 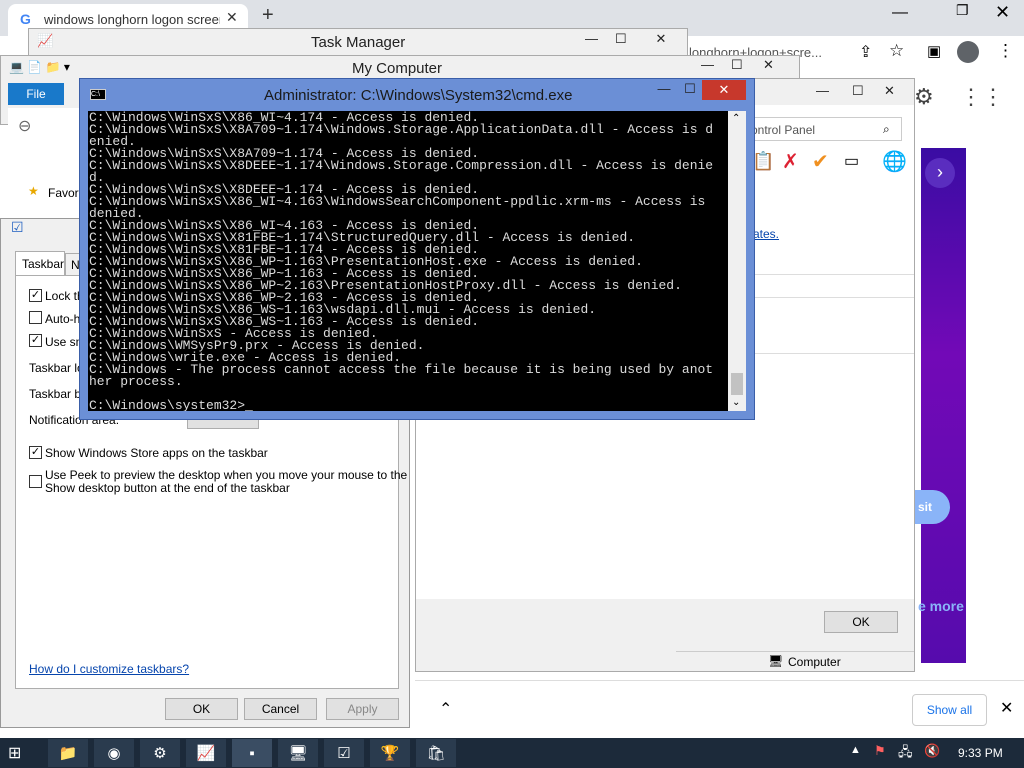 I want to click on show-all-button: Show all, so click(x=949, y=710).